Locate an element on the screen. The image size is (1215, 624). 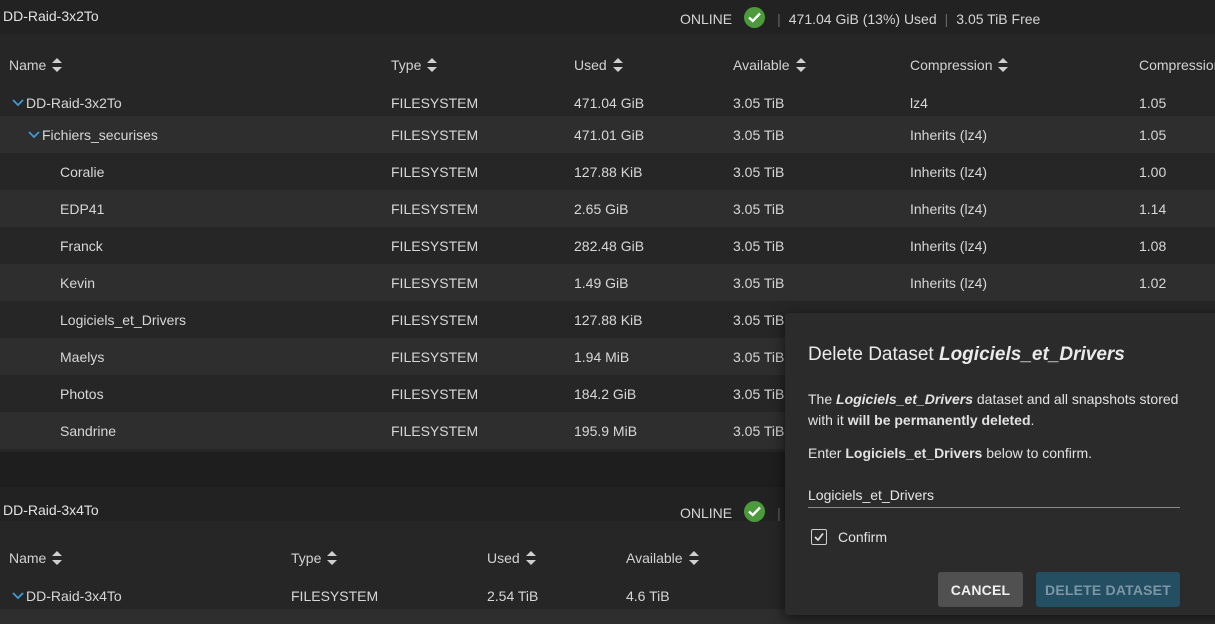
confirm-name-input is located at coordinates (994, 495).